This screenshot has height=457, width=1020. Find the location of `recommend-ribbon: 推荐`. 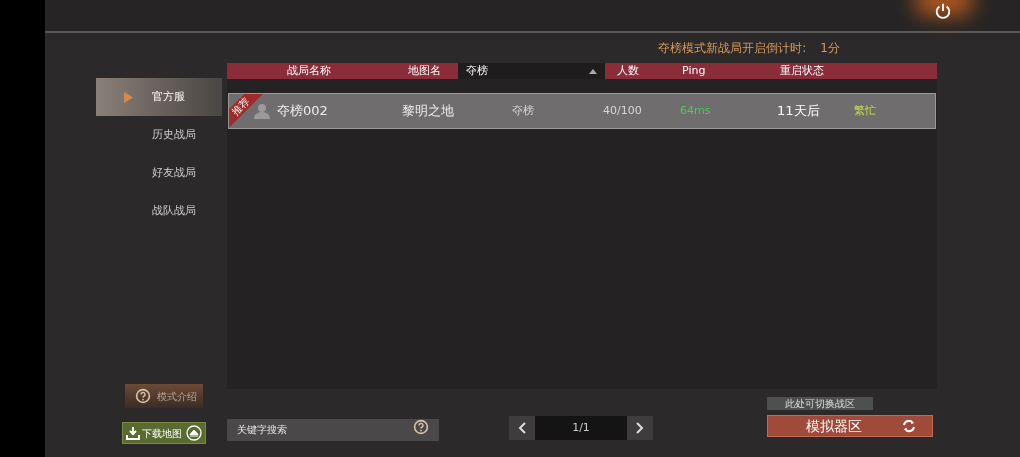

recommend-ribbon: 推荐 is located at coordinates (246, 111).